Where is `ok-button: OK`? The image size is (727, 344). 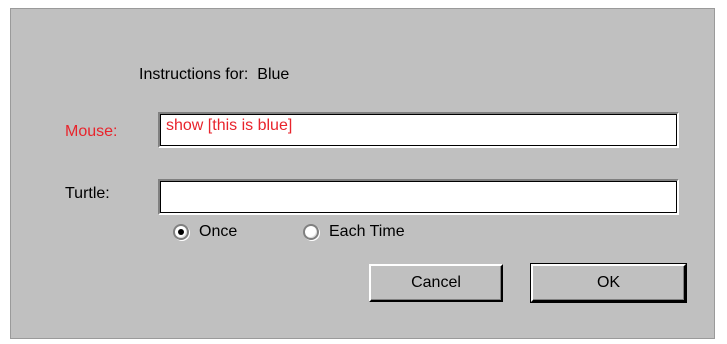
ok-button: OK is located at coordinates (608, 283).